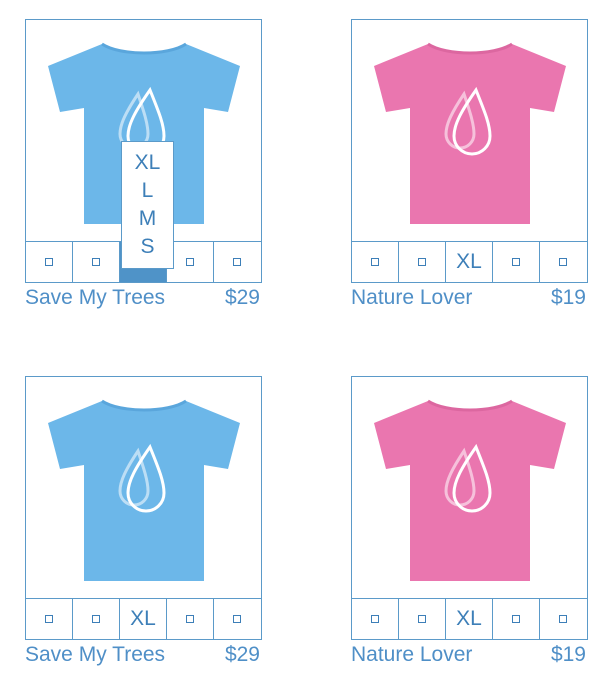 This screenshot has width=608, height=694. What do you see at coordinates (148, 163) in the screenshot?
I see `size-option: XL` at bounding box center [148, 163].